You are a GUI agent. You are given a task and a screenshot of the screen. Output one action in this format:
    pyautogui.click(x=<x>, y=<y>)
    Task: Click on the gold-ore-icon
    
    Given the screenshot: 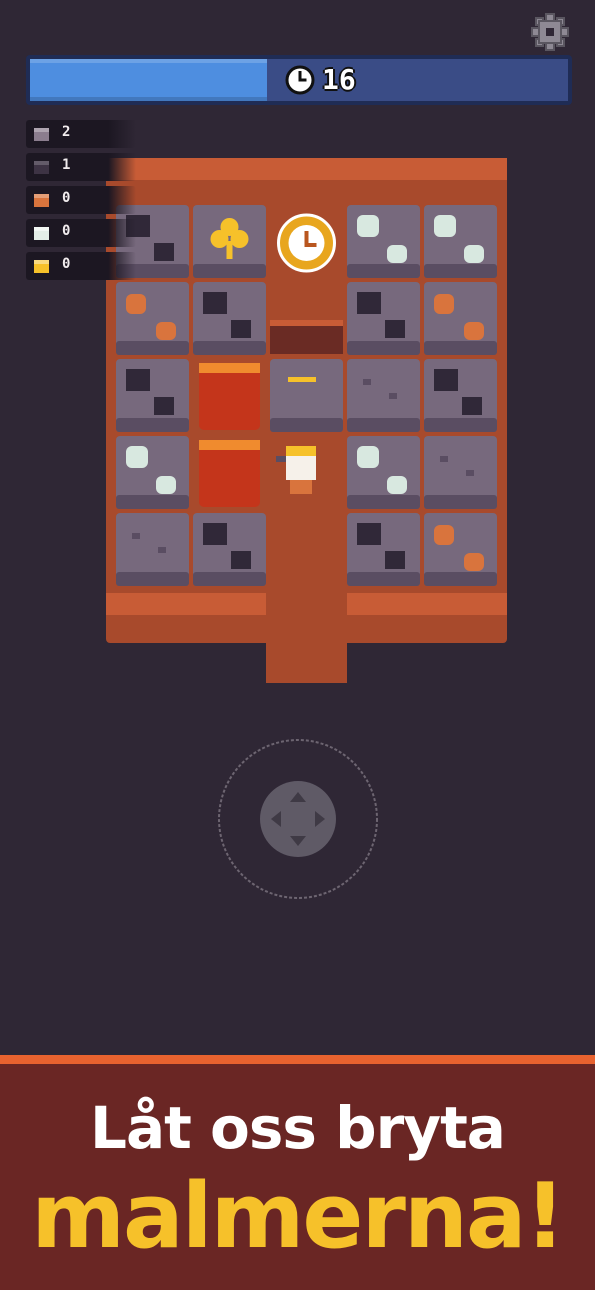 What is the action you would take?
    pyautogui.click(x=41, y=266)
    